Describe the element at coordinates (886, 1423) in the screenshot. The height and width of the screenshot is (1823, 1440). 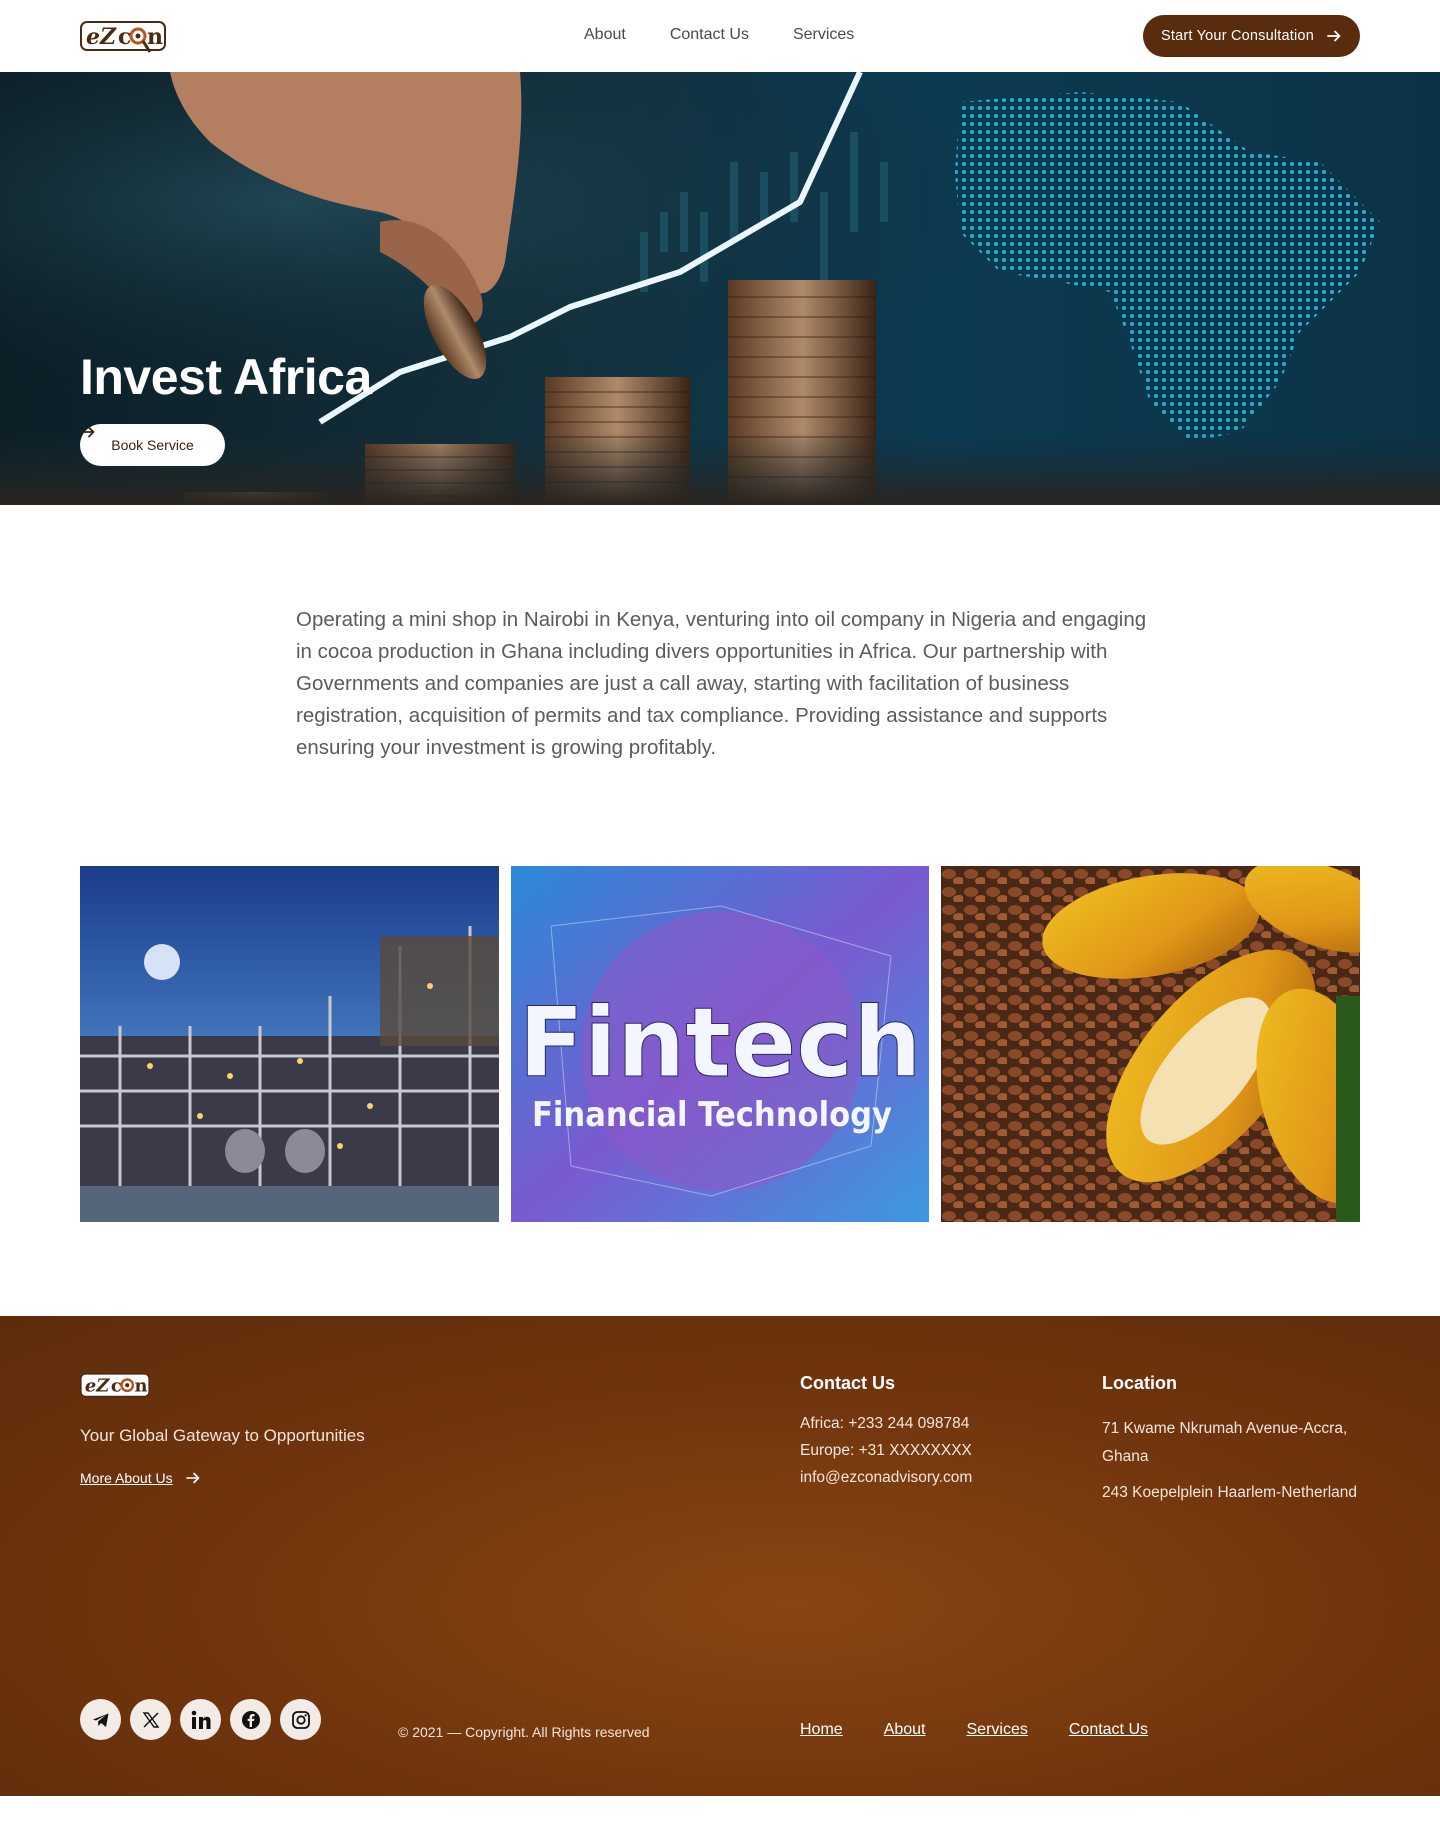
I see `contact-phone-africa: Africa: +233 244 098784` at that location.